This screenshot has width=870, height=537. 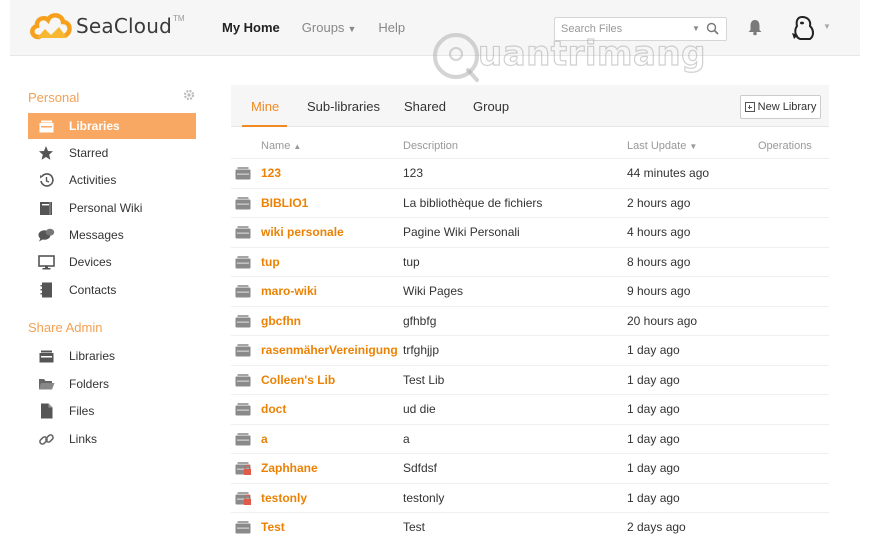 I want to click on library-name-link: rasenmäherVereinigung, so click(x=329, y=350).